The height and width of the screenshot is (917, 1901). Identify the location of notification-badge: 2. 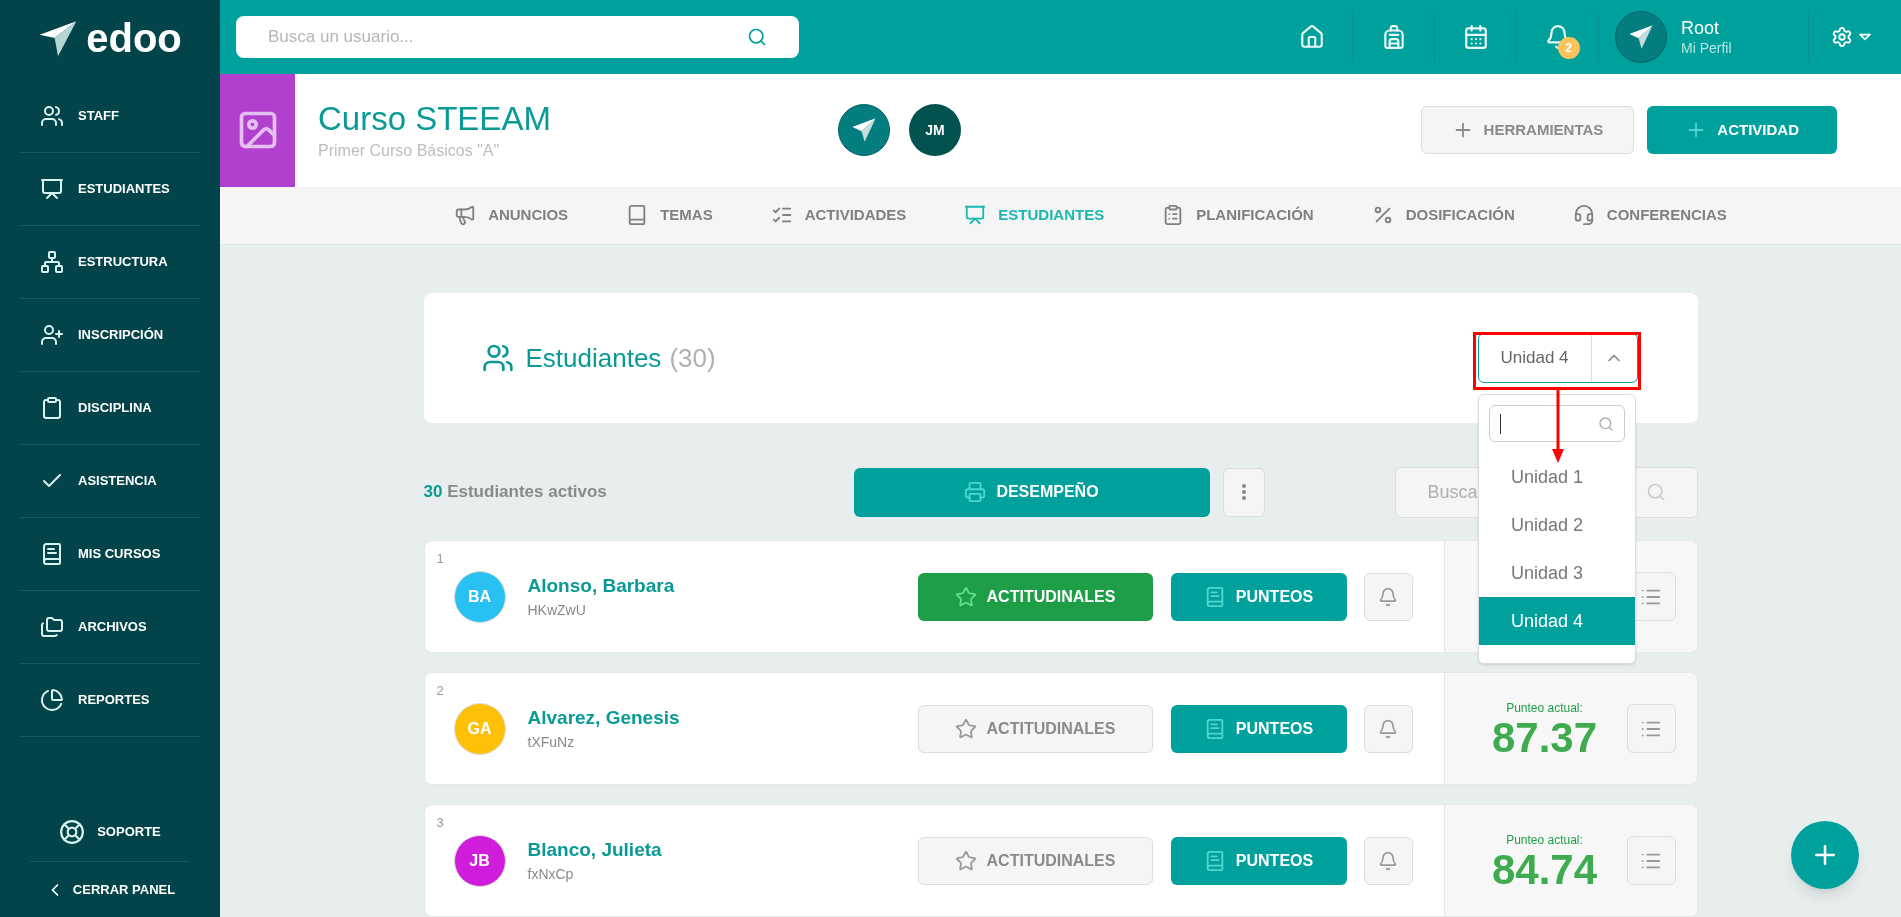
(1568, 48).